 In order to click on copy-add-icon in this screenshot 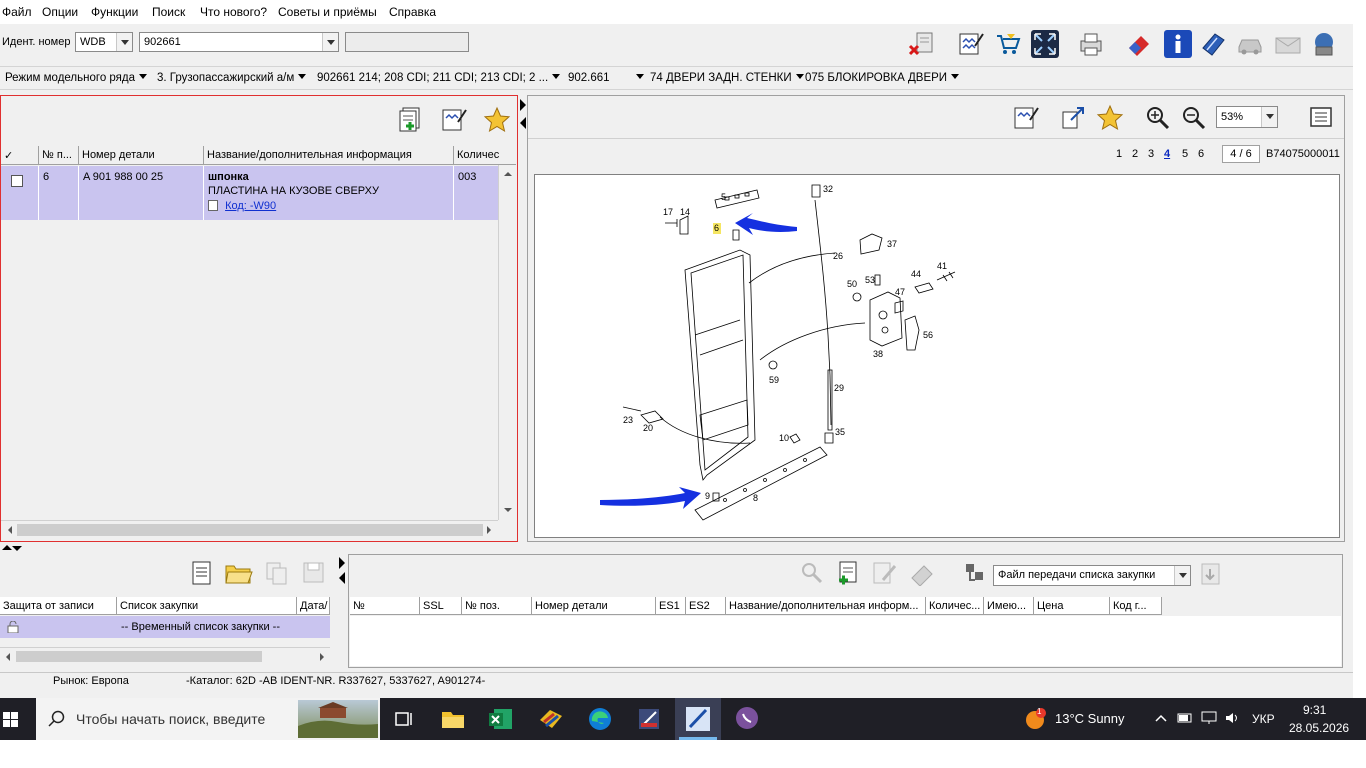, I will do `click(411, 120)`.